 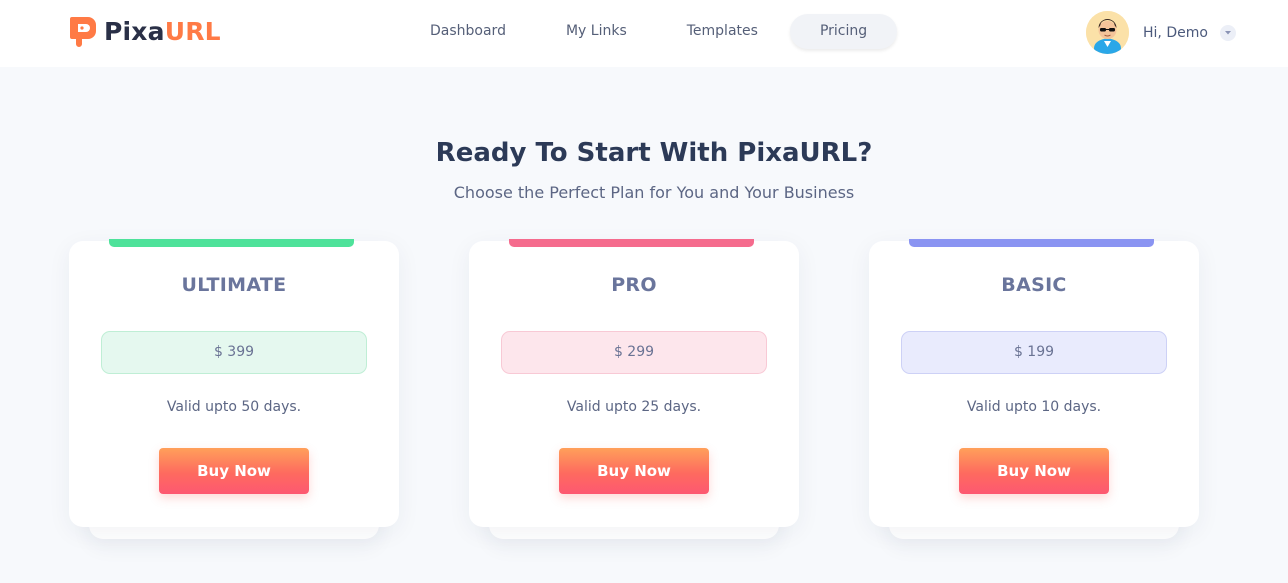 I want to click on plan-price: $ 299, so click(x=634, y=352).